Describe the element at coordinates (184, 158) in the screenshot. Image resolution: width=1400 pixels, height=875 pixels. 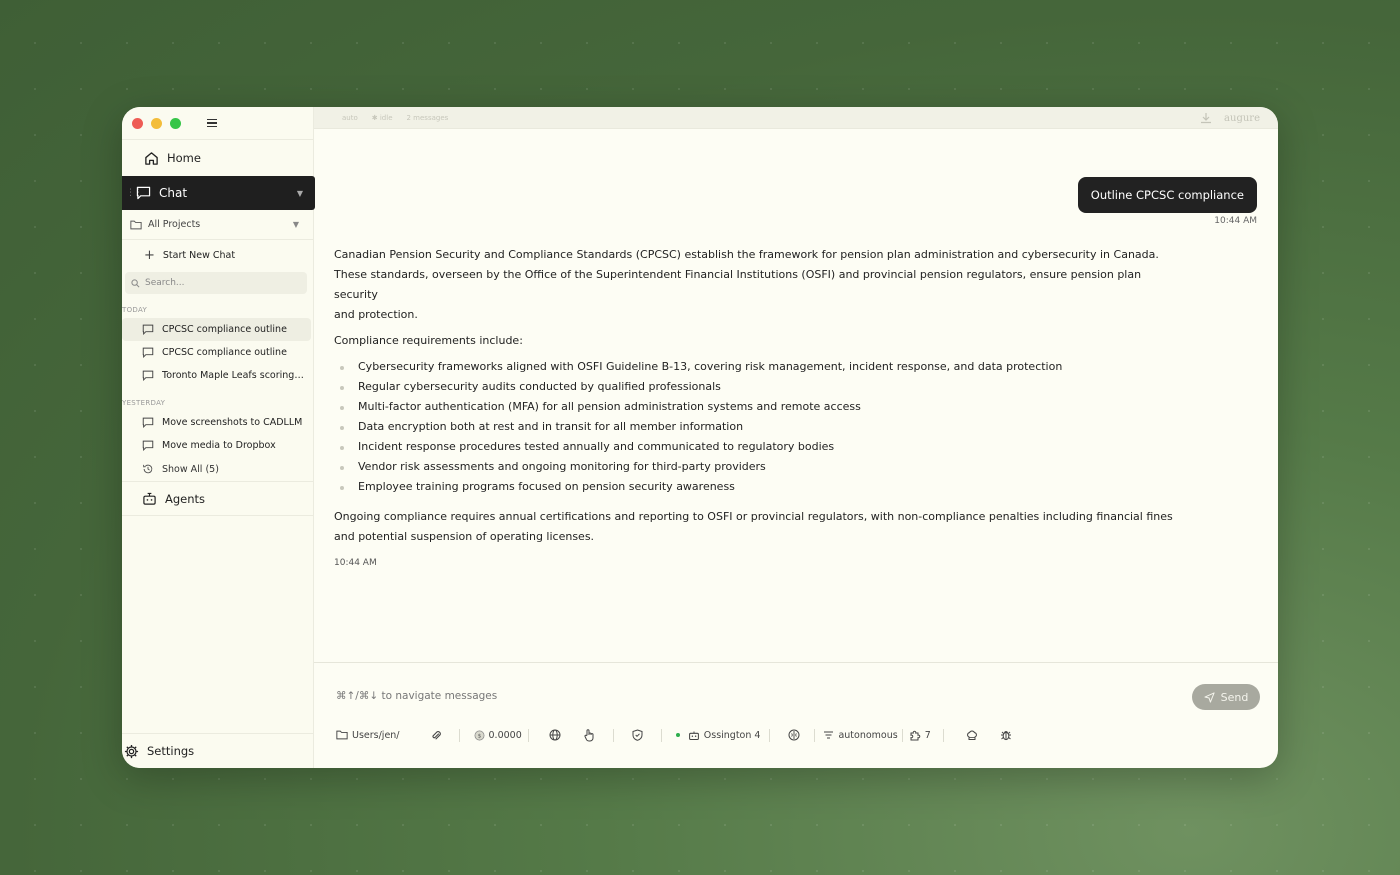
I see `nav-home-label: Home` at that location.